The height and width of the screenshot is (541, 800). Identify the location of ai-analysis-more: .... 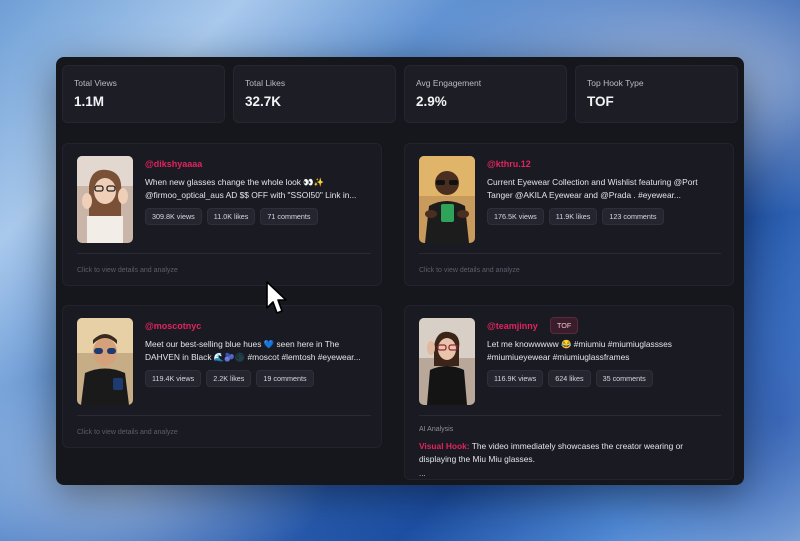
(422, 473).